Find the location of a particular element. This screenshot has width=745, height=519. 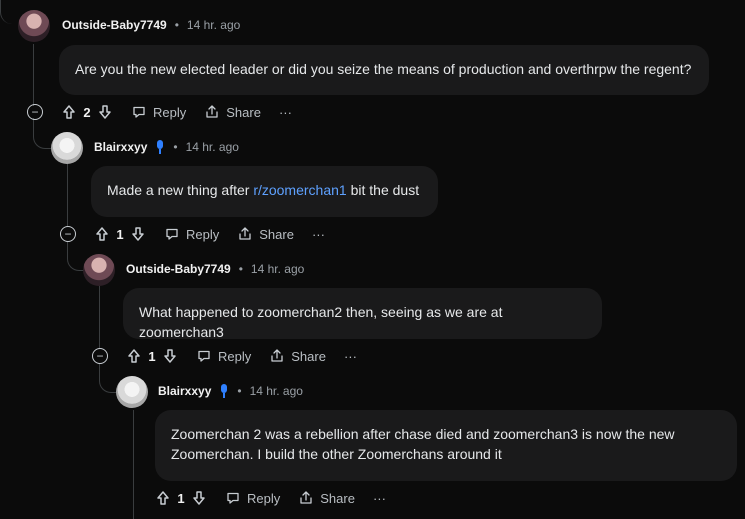

comment-actions: − 2 Reply Share ··· is located at coordinates (159, 112).